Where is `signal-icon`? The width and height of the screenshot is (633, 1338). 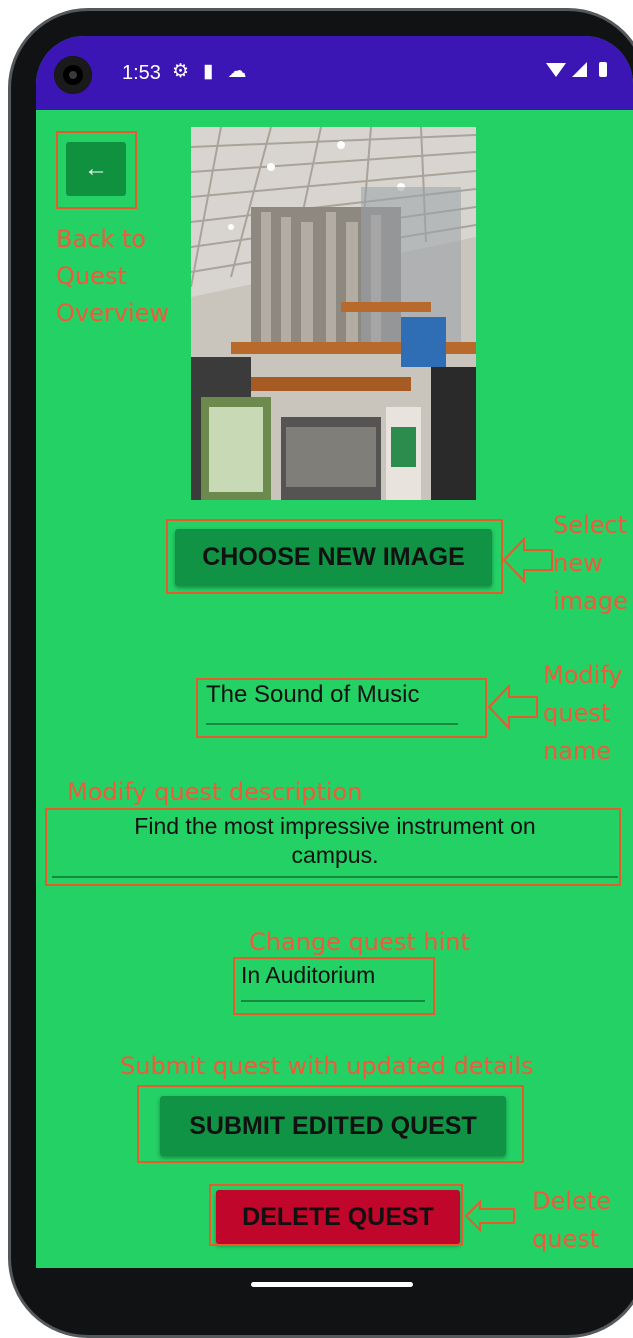
signal-icon is located at coordinates (579, 69).